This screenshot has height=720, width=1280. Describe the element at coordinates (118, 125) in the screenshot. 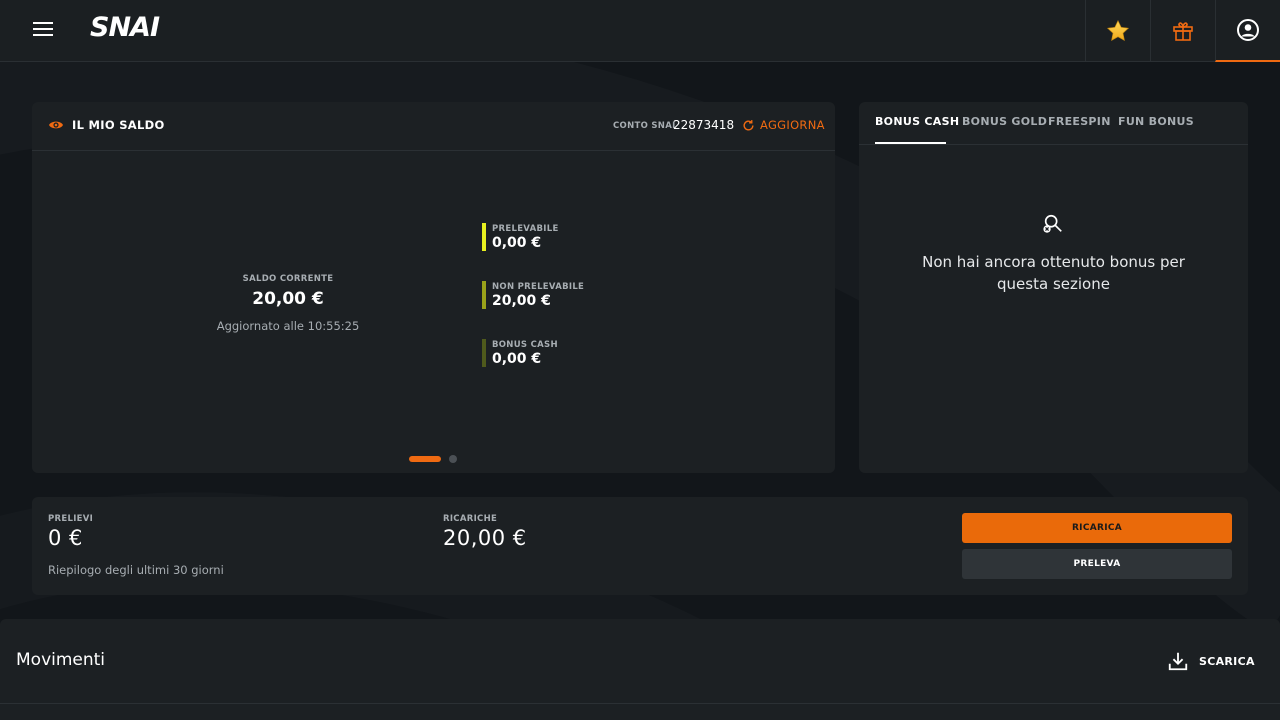

I see `balance-title: IL MIO SALDO` at that location.